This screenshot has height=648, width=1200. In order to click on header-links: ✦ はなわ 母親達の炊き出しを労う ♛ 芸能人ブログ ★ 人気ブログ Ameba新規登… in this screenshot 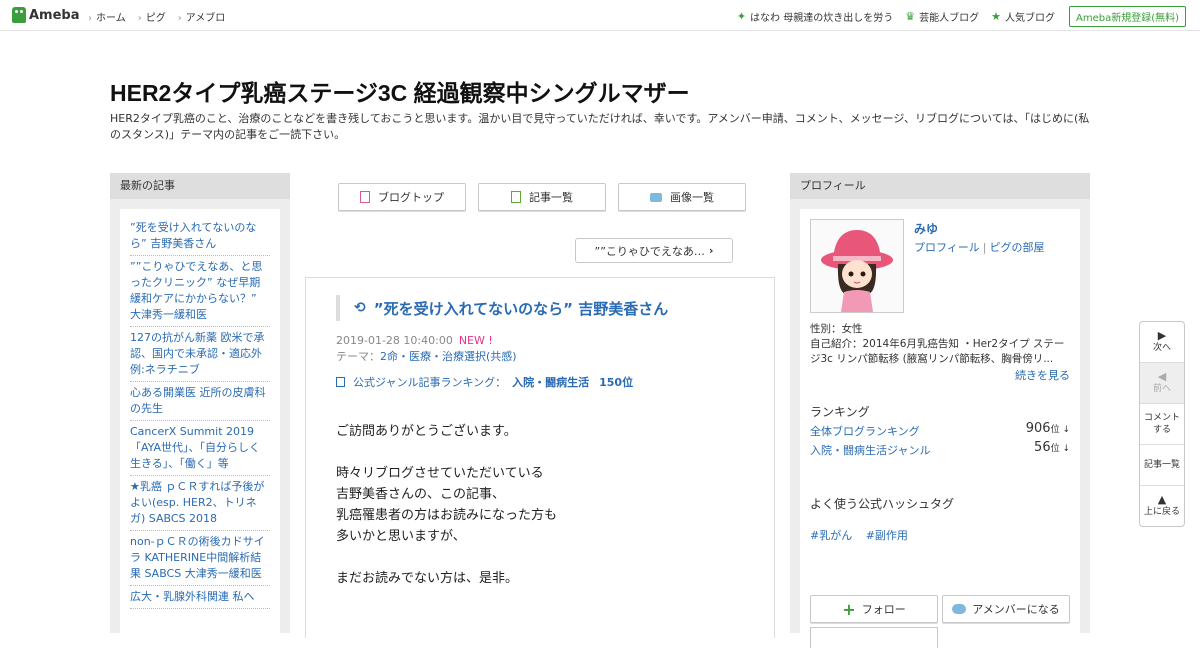, I will do `click(955, 16)`.